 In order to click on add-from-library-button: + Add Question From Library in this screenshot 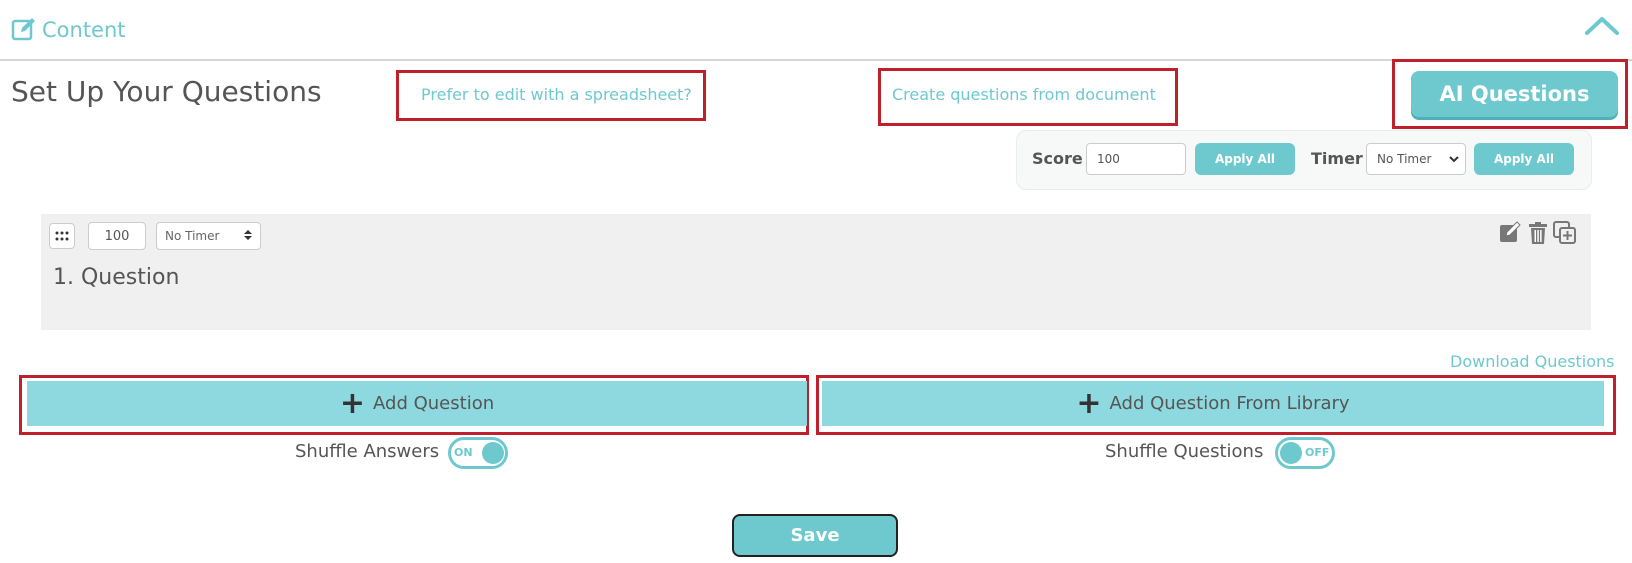, I will do `click(1213, 403)`.